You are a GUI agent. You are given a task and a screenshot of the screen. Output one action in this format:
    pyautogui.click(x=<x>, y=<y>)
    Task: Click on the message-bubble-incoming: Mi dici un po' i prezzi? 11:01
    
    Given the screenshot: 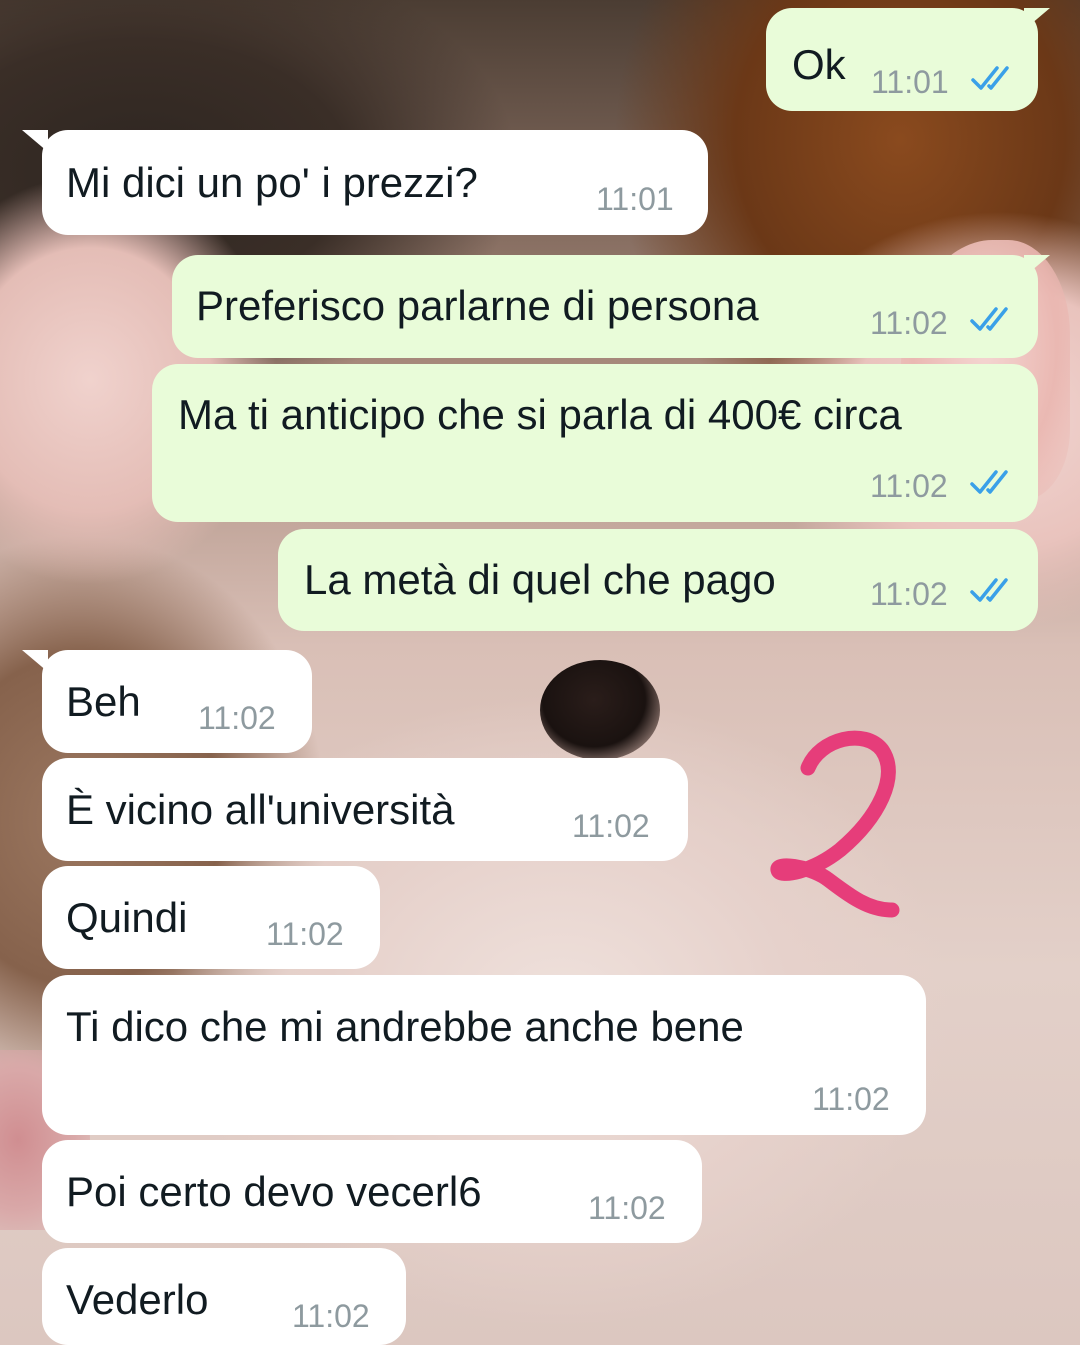 What is the action you would take?
    pyautogui.click(x=365, y=182)
    